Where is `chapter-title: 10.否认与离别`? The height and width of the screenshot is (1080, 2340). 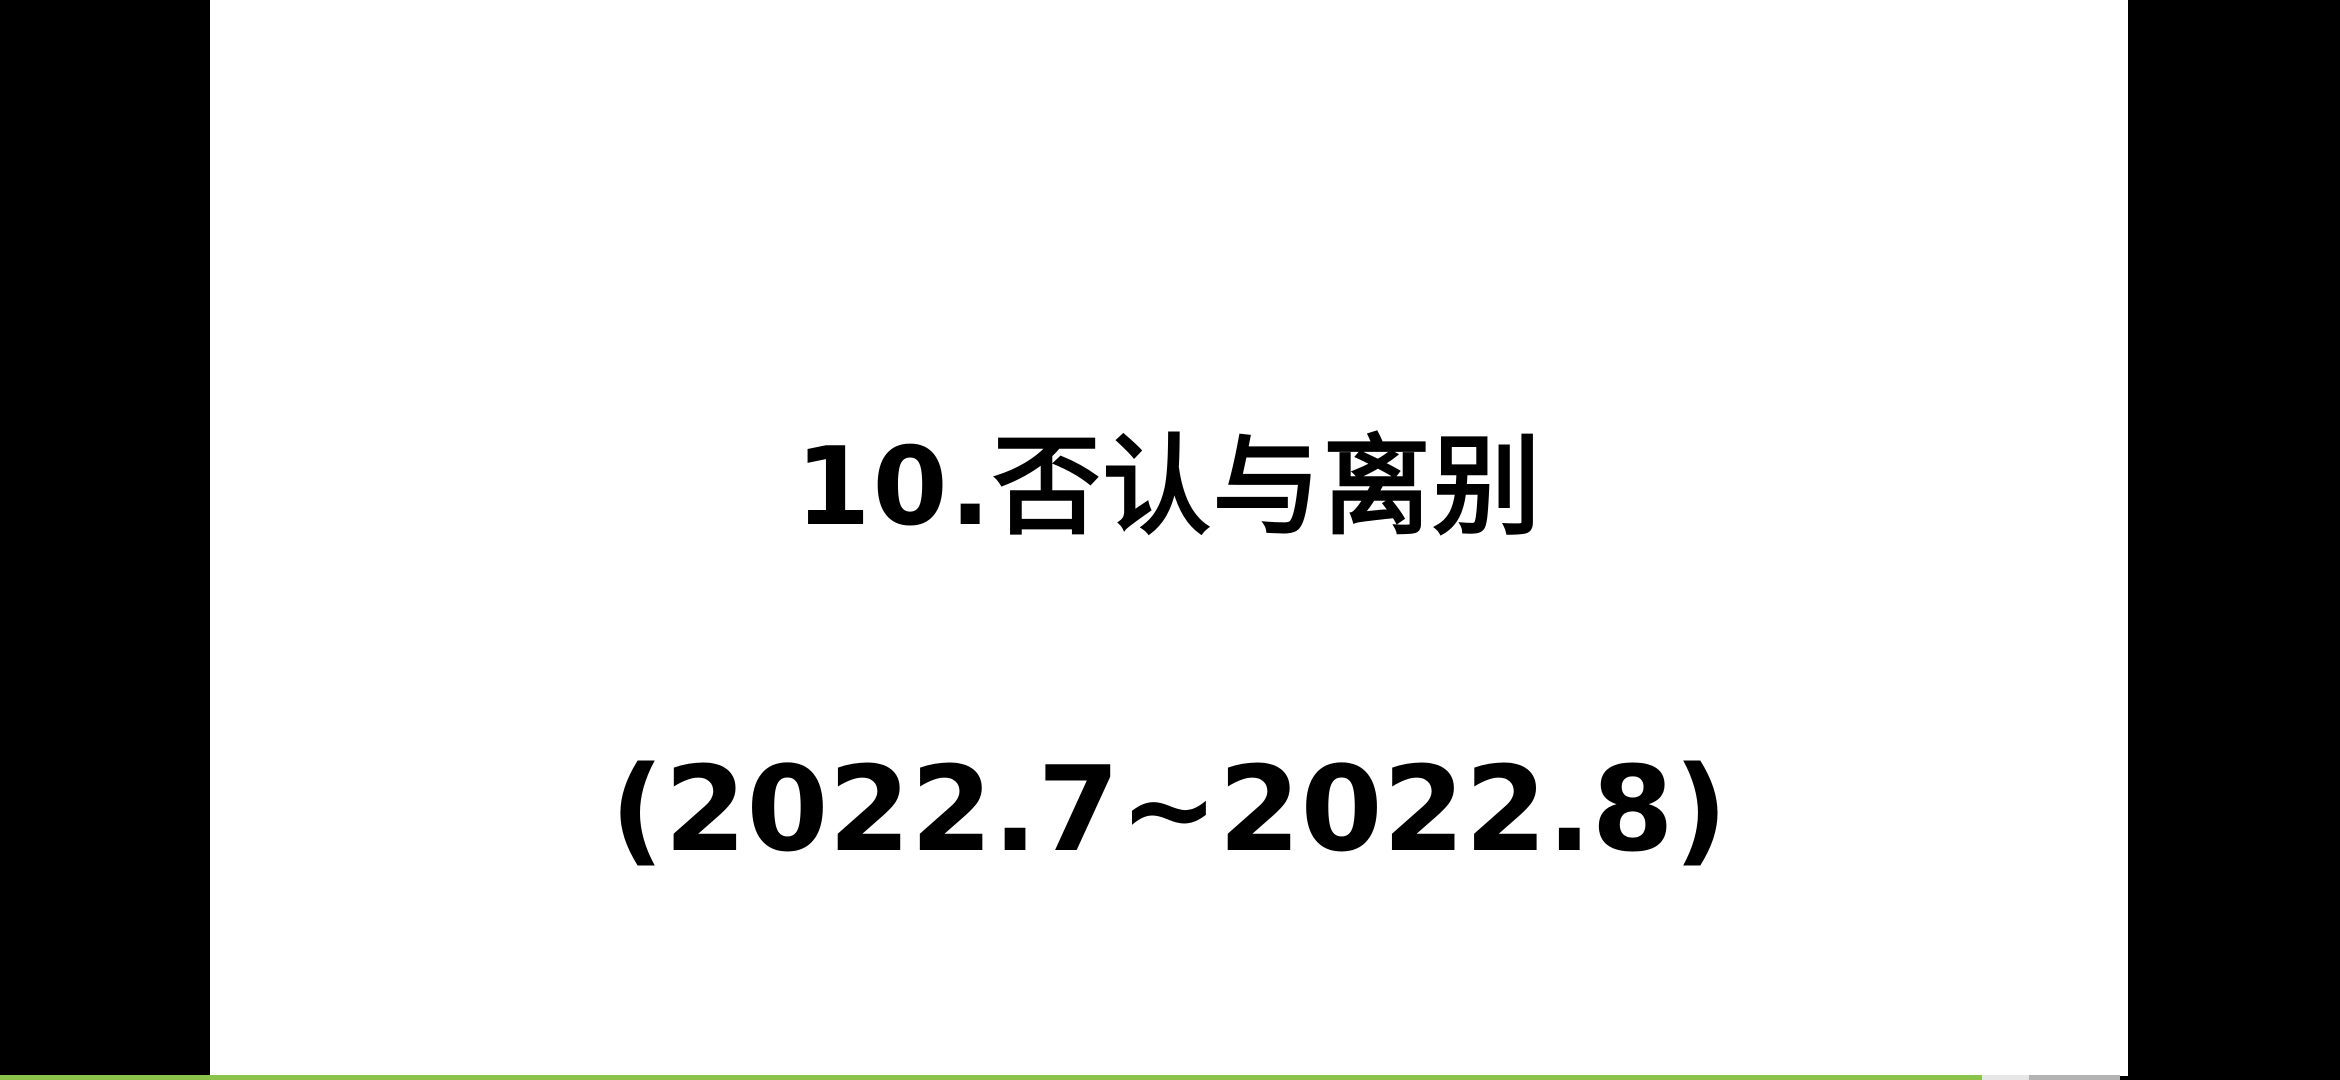 chapter-title: 10.否认与离别 is located at coordinates (1169, 487).